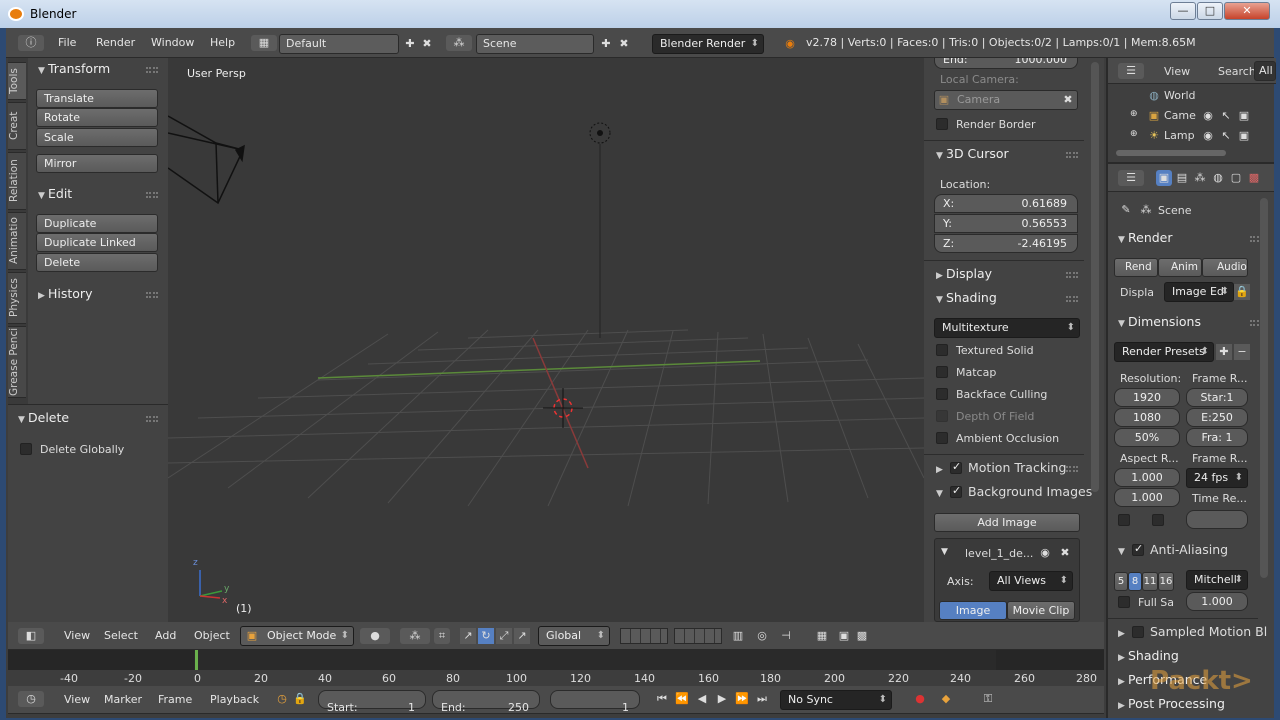  What do you see at coordinates (1134, 134) in the screenshot?
I see `expand-icon: ⊕` at bounding box center [1134, 134].